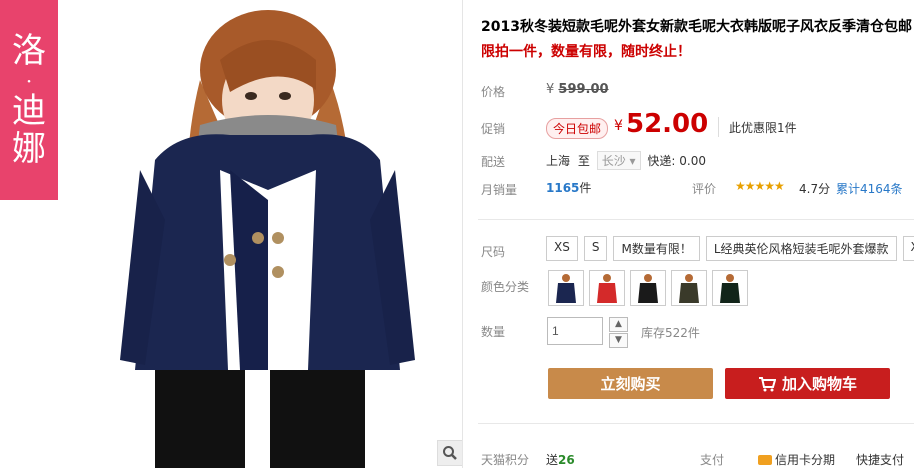 This screenshot has height=468, width=914. I want to click on add-to-cart-label: 加入购物车, so click(819, 384).